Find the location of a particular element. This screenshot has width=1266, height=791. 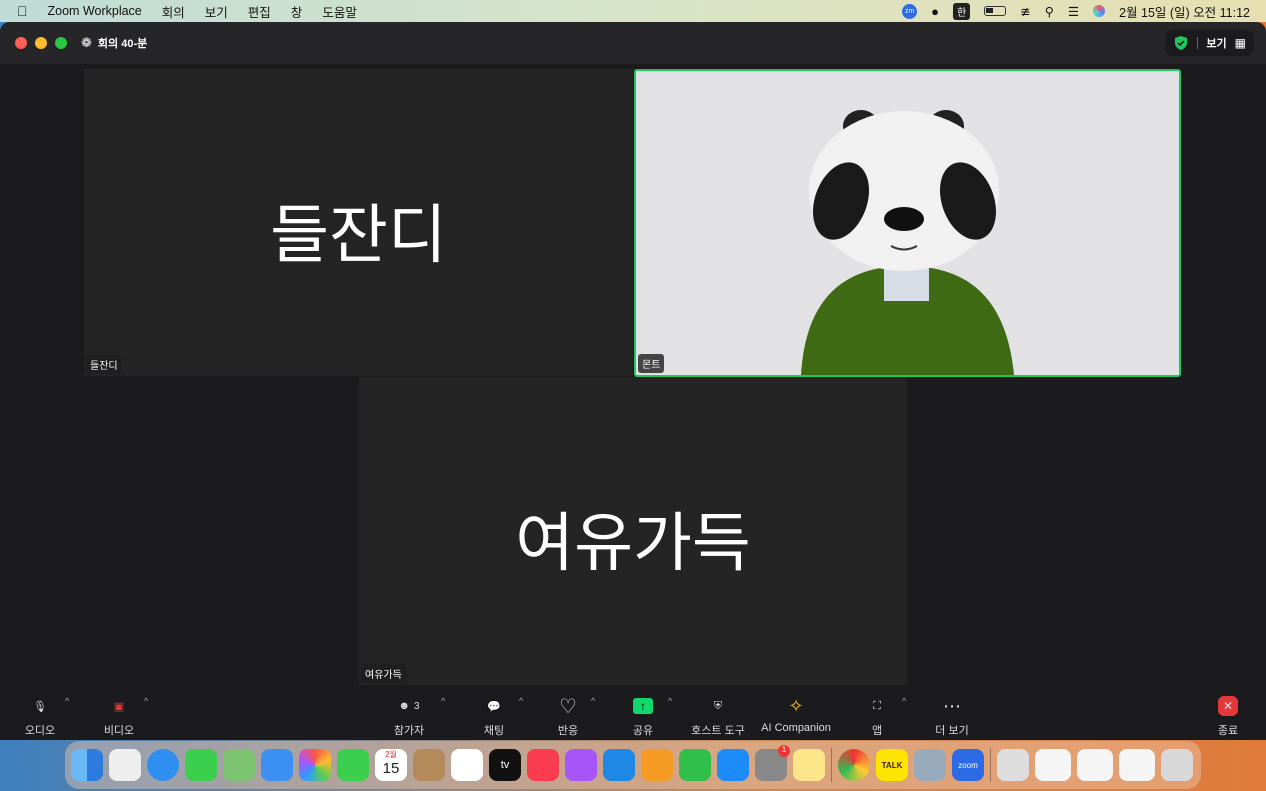

dock: 2월 15 tv 1 TALK zoom is located at coordinates (633, 765).